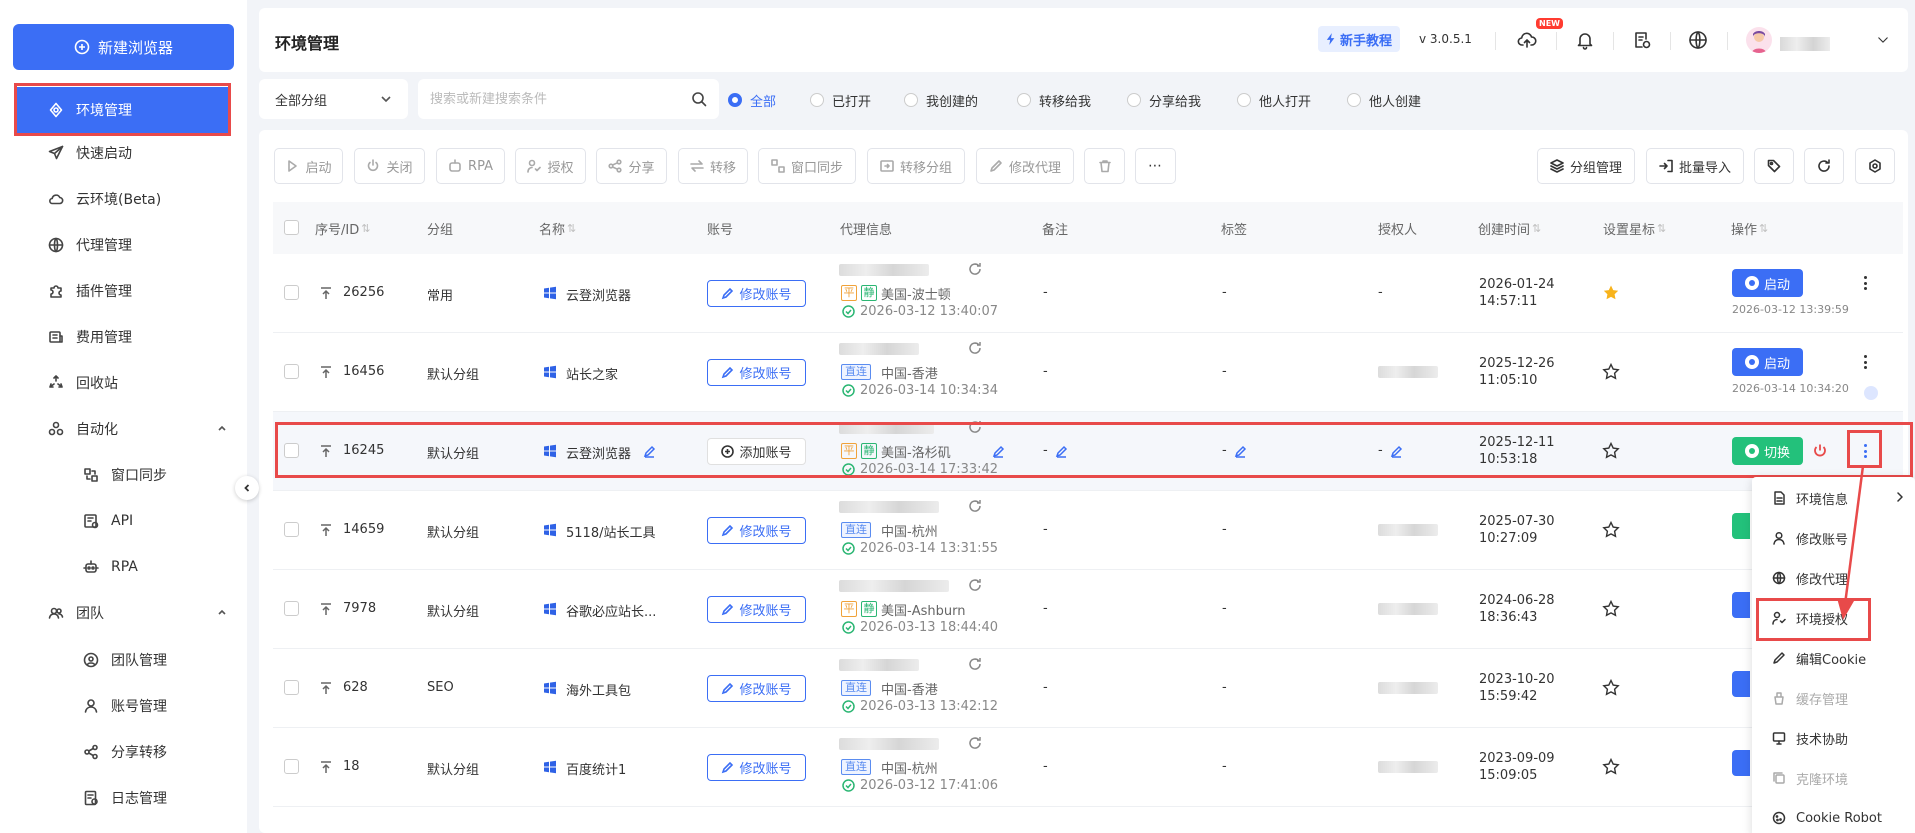 Image resolution: width=1915 pixels, height=833 pixels. Describe the element at coordinates (1054, 100) in the screenshot. I see `filter-radio-transferred: 转移给我` at that location.